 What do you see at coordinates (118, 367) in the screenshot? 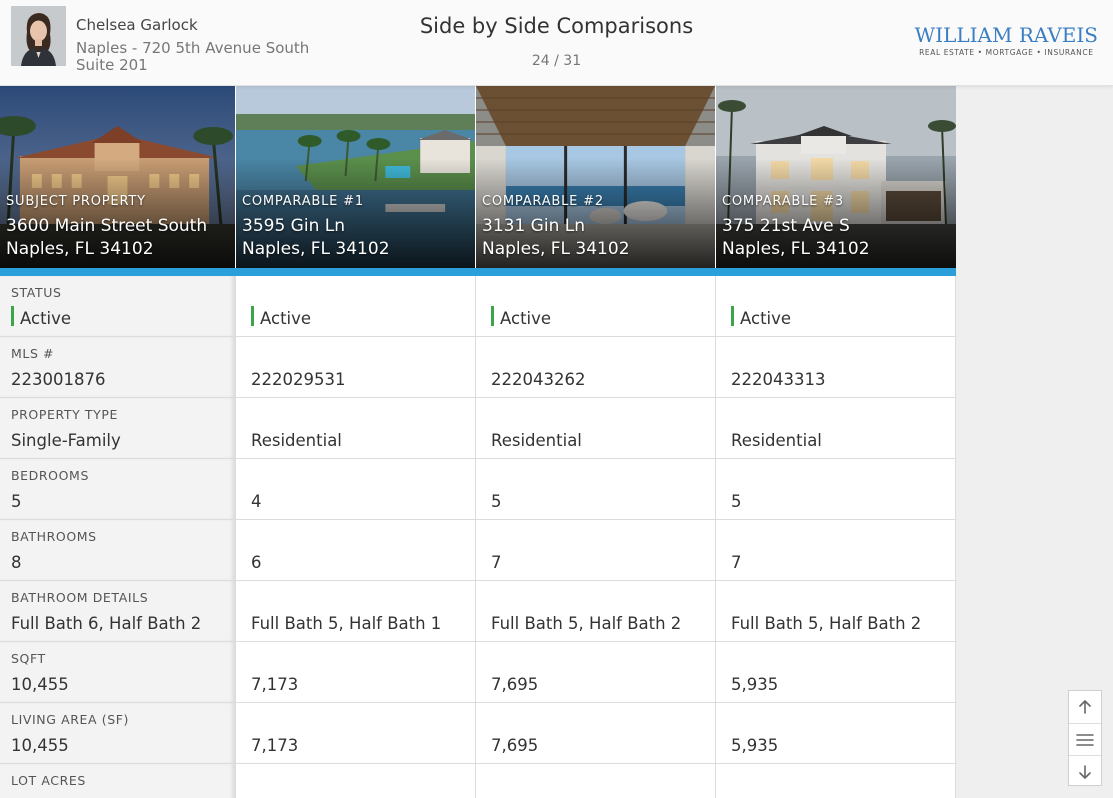
I see `subject-cell: MLS # 223001876` at bounding box center [118, 367].